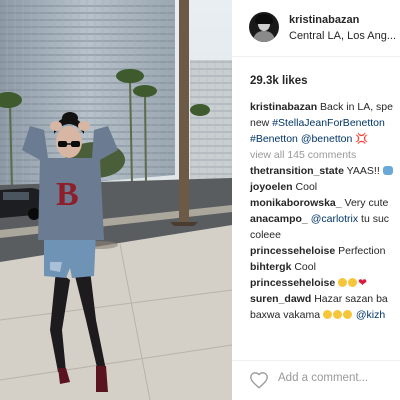  I want to click on comment-username: joyoelen, so click(271, 187).